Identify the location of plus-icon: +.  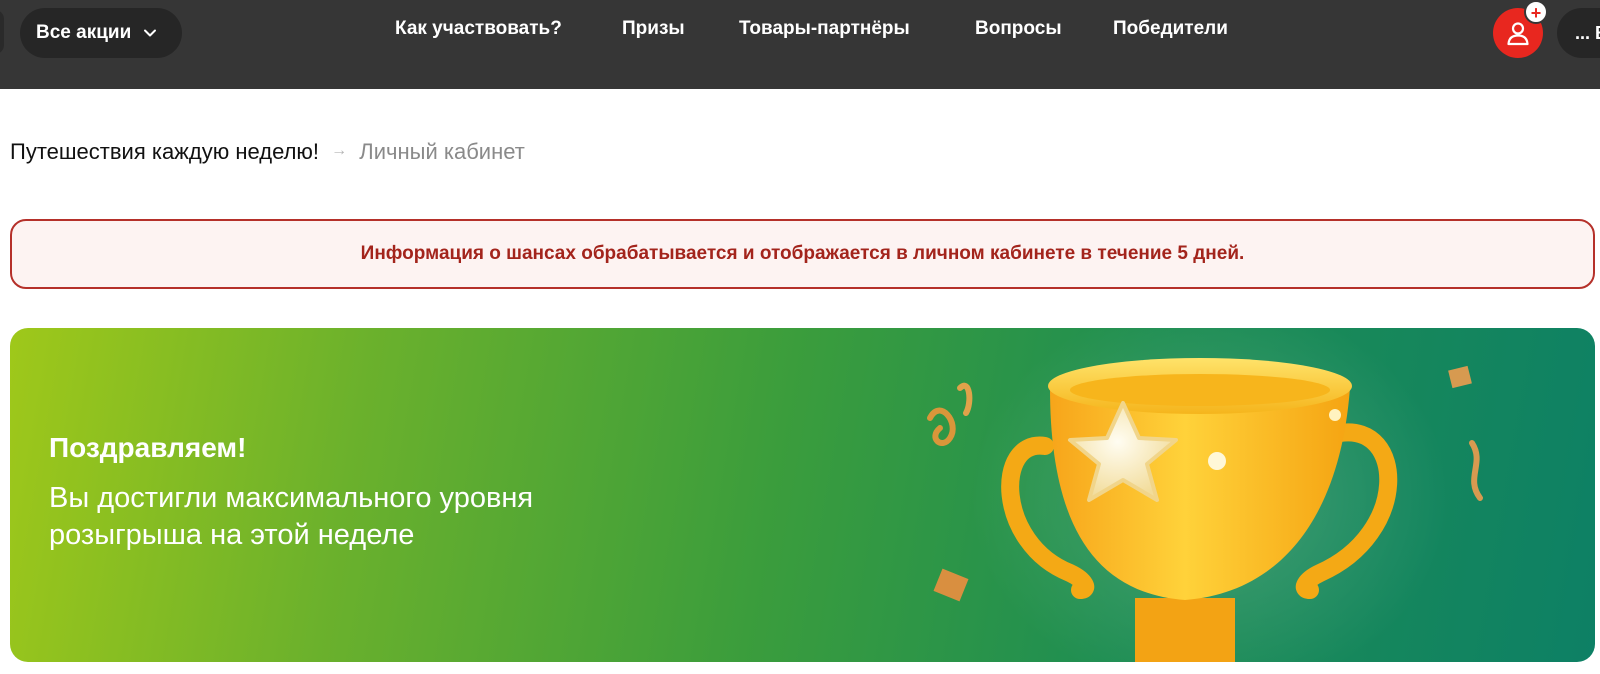
(1536, 12).